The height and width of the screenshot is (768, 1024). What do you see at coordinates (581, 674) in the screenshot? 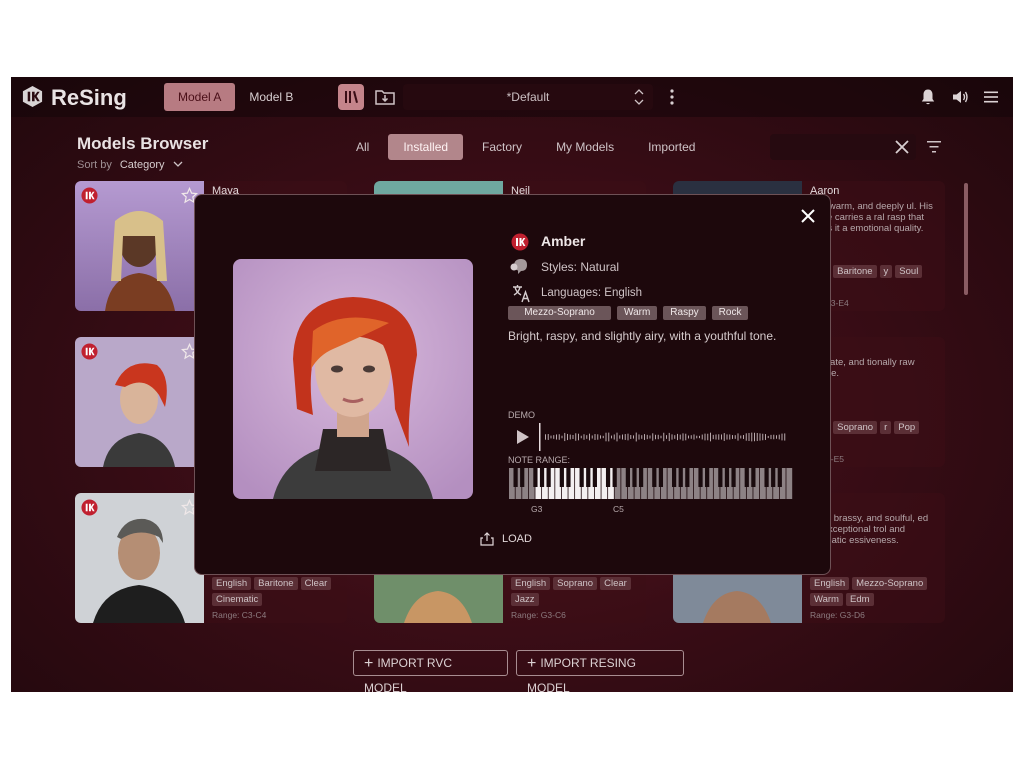
I see `import-resing-label: IMPORT RESING MODEL` at bounding box center [581, 674].